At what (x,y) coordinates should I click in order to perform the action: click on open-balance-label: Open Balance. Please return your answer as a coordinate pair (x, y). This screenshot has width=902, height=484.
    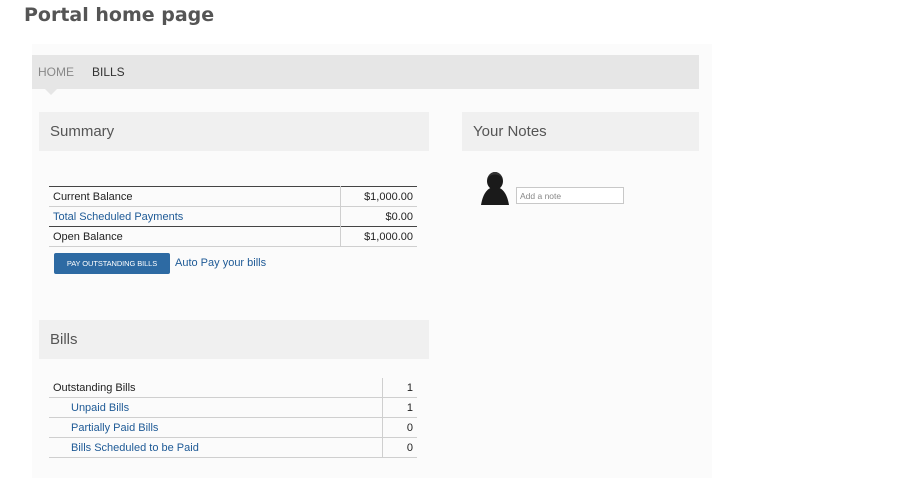
    Looking at the image, I should click on (88, 236).